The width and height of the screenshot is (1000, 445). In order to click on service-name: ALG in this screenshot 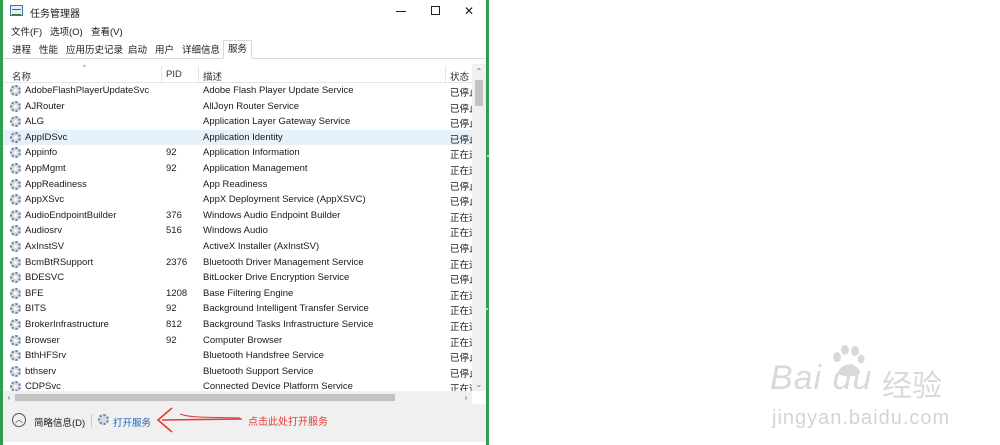, I will do `click(35, 122)`.